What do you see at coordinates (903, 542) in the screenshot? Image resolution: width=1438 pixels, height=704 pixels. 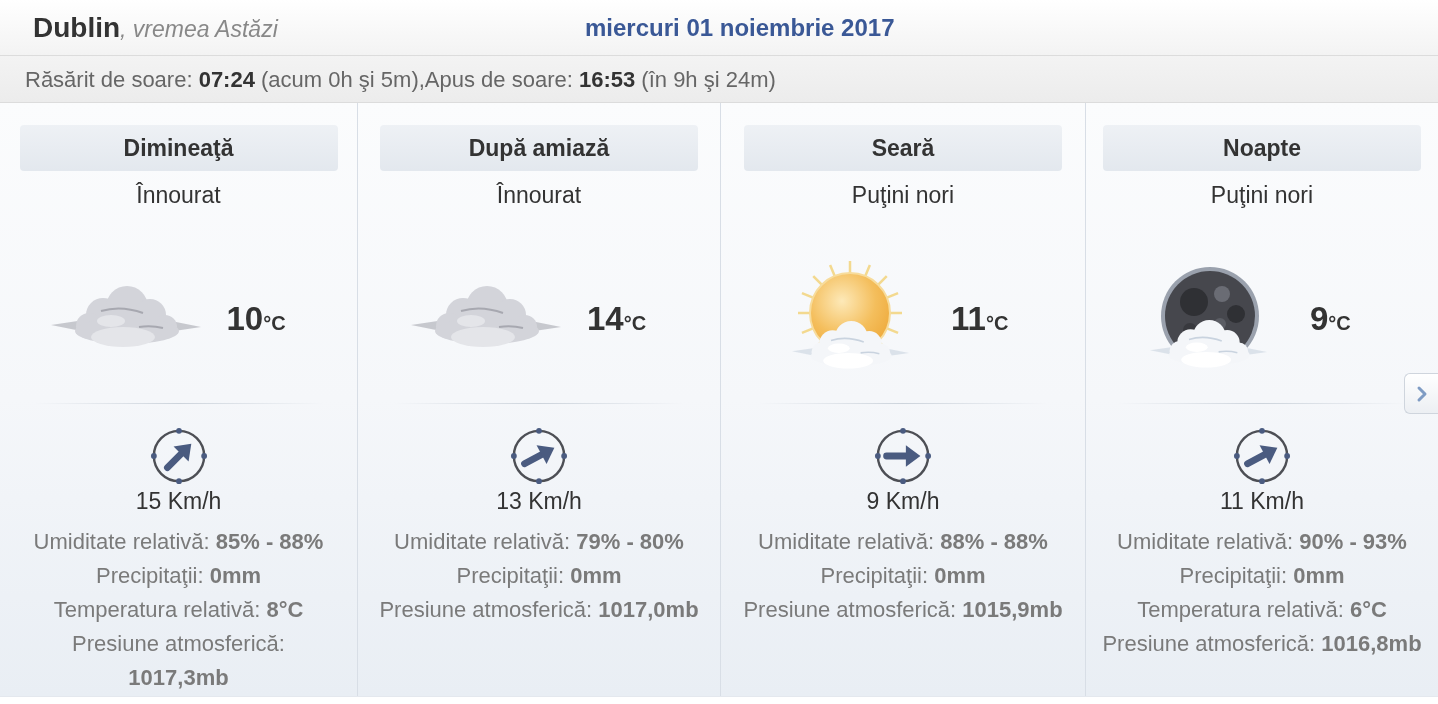 I see `detail-text: Umiditate relativă: 88% - 88%` at bounding box center [903, 542].